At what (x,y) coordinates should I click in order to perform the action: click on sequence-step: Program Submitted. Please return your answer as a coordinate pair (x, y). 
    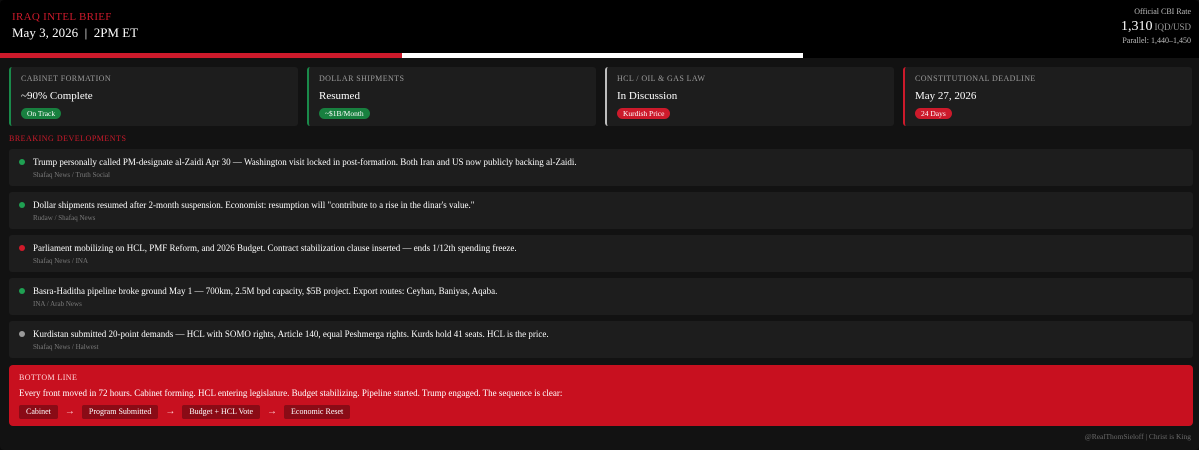
    Looking at the image, I should click on (120, 412).